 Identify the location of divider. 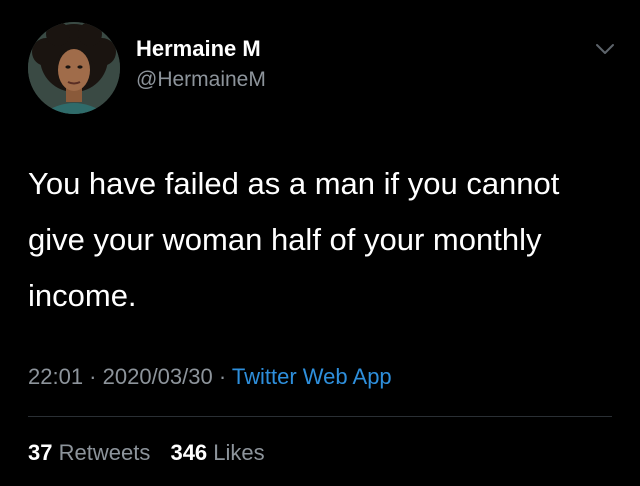
(320, 416).